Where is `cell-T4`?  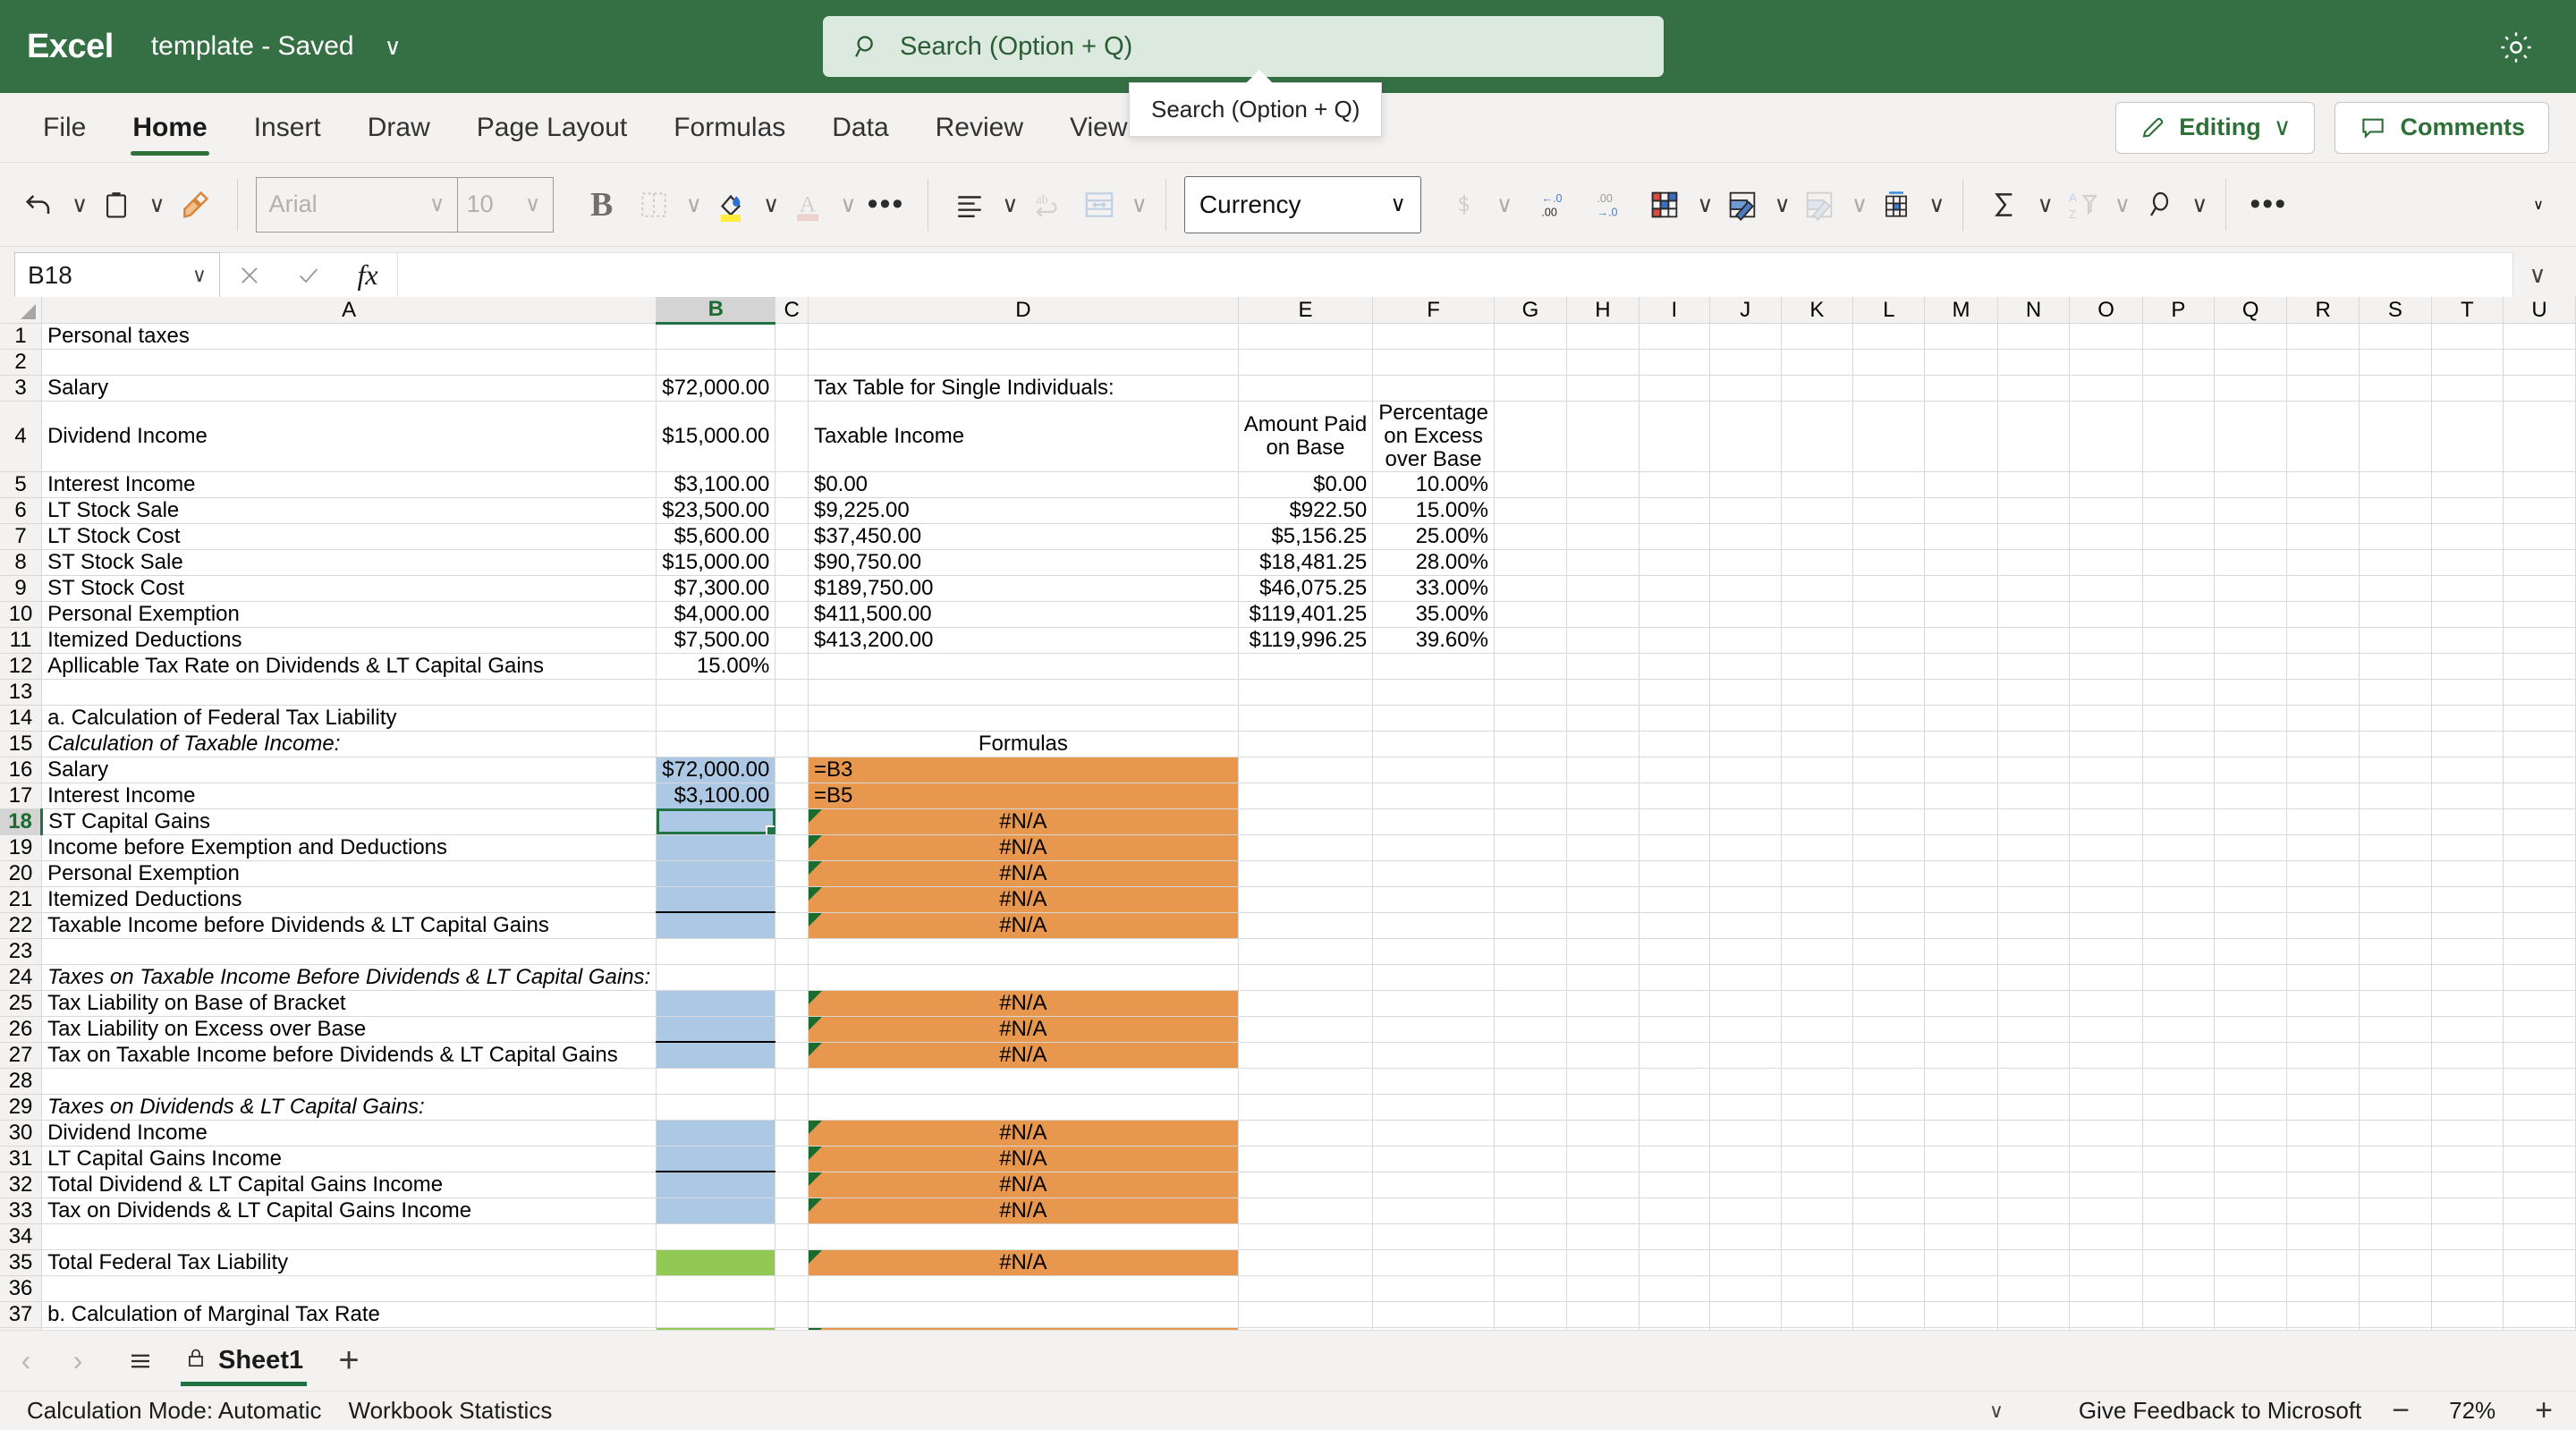 cell-T4 is located at coordinates (2467, 436).